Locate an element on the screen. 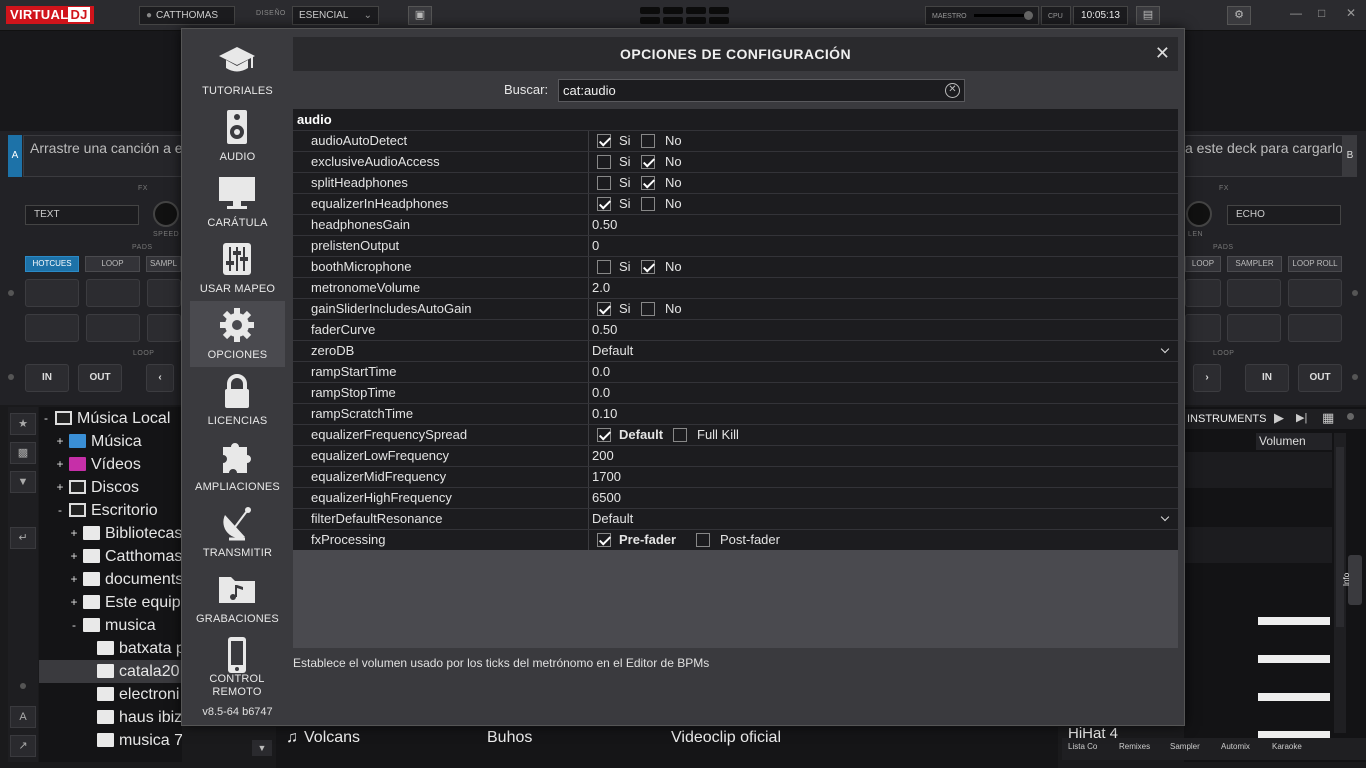 The width and height of the screenshot is (1366, 768). setting-value-cell: 1700 is located at coordinates (883, 477).